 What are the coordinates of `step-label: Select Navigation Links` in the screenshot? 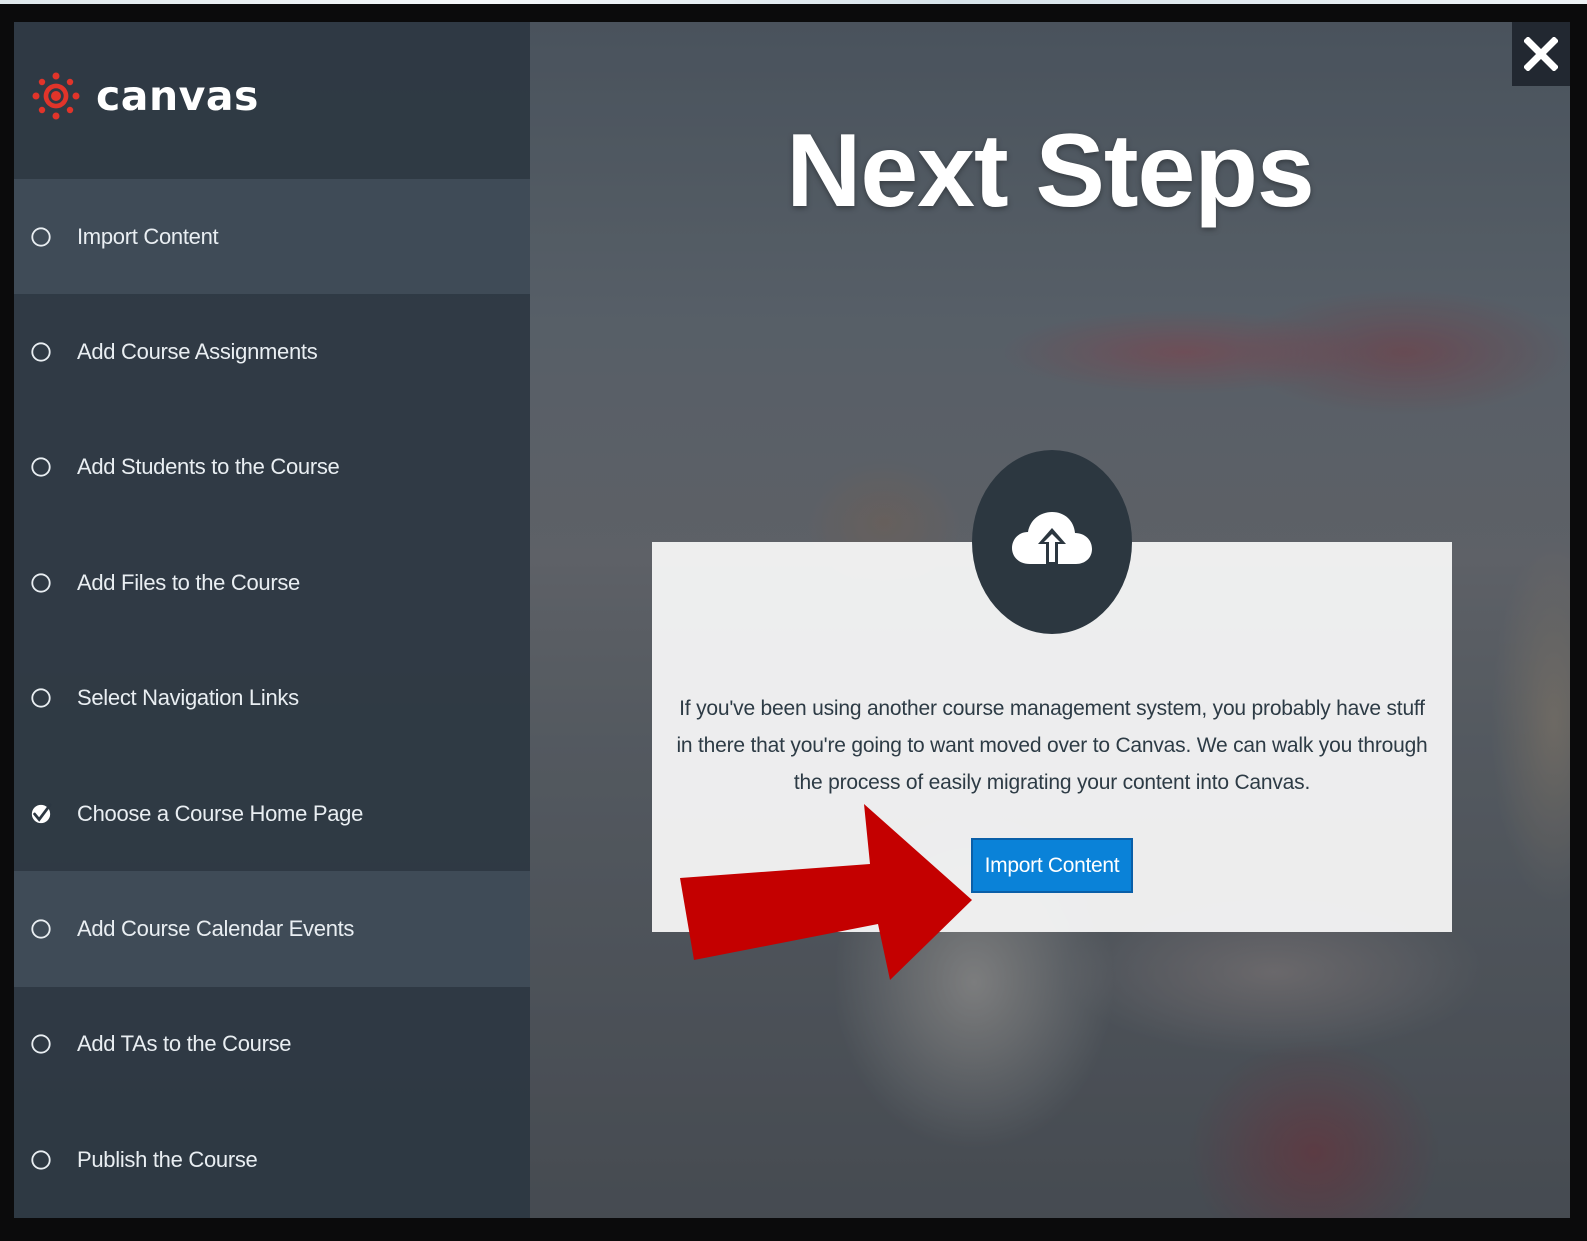 It's located at (188, 698).